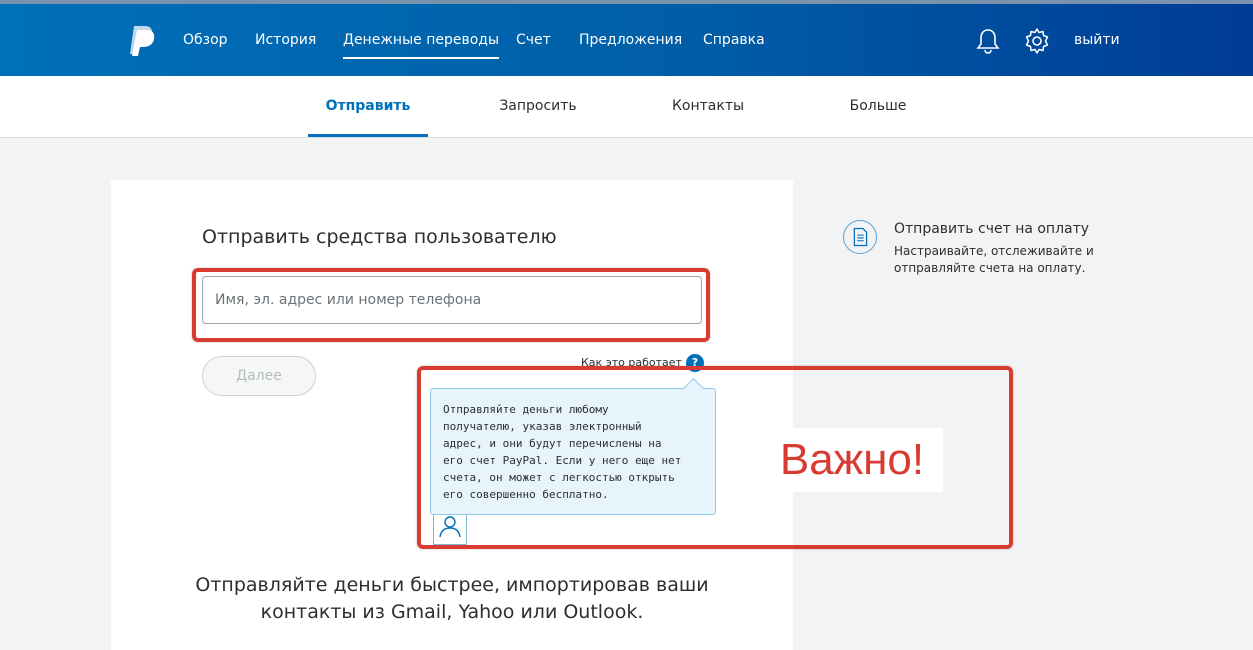 This screenshot has width=1253, height=650. Describe the element at coordinates (626, 107) in the screenshot. I see `sub-navigation: Отправить Запросить Контакты Больше` at that location.